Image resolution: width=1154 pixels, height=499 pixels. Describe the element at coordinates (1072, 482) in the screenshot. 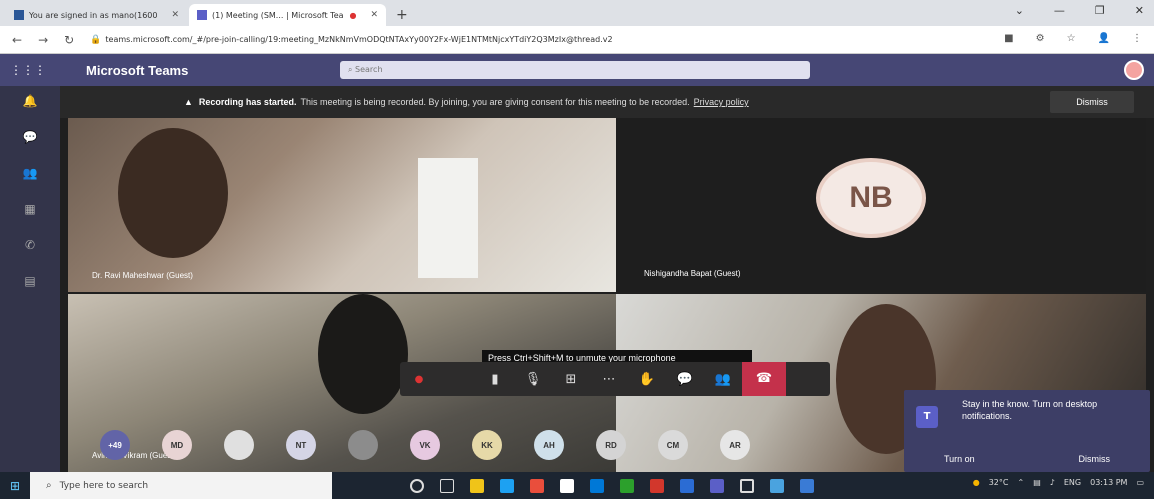

I see `language-indicator: ENG` at that location.